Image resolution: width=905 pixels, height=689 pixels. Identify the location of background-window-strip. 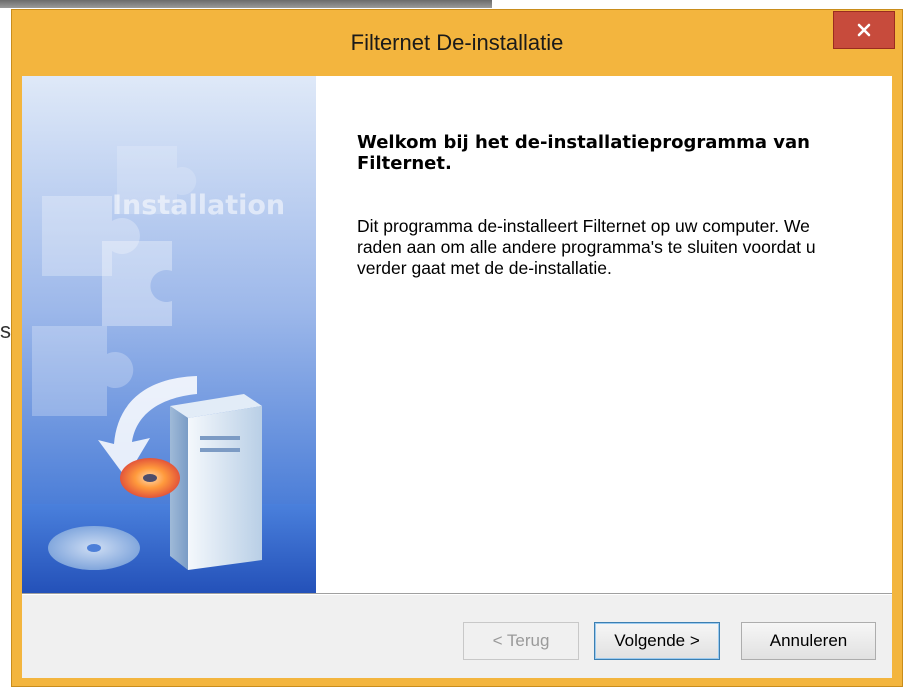
(246, 4).